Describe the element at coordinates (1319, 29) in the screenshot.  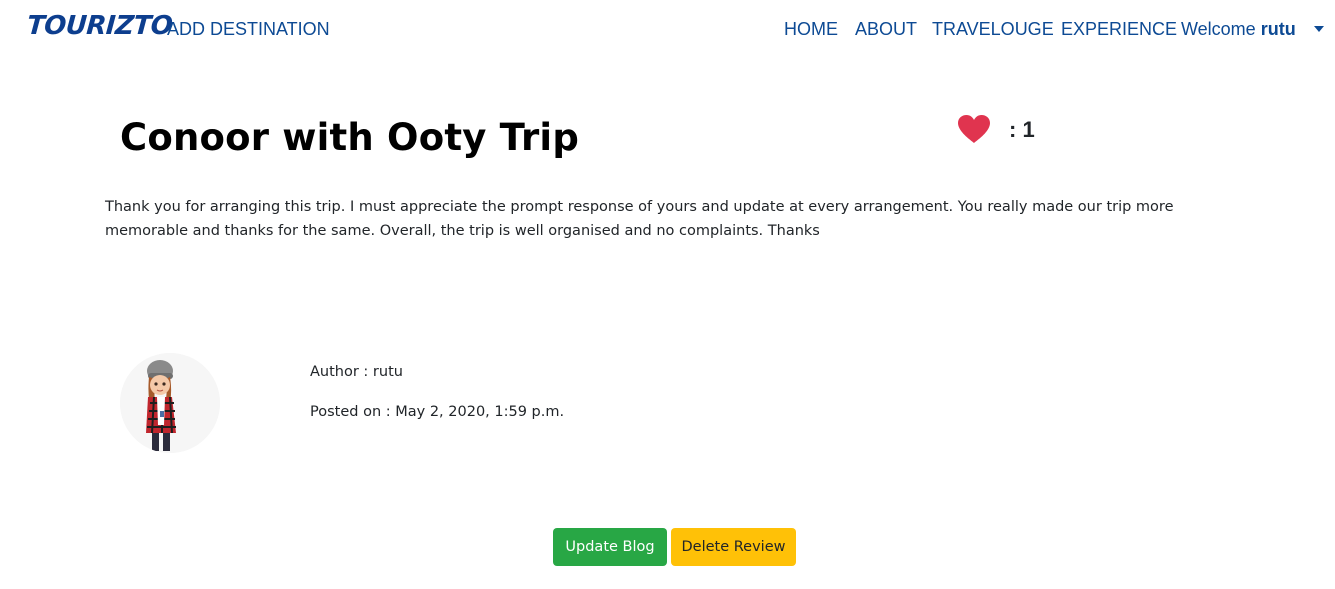
I see `caret-down-icon` at that location.